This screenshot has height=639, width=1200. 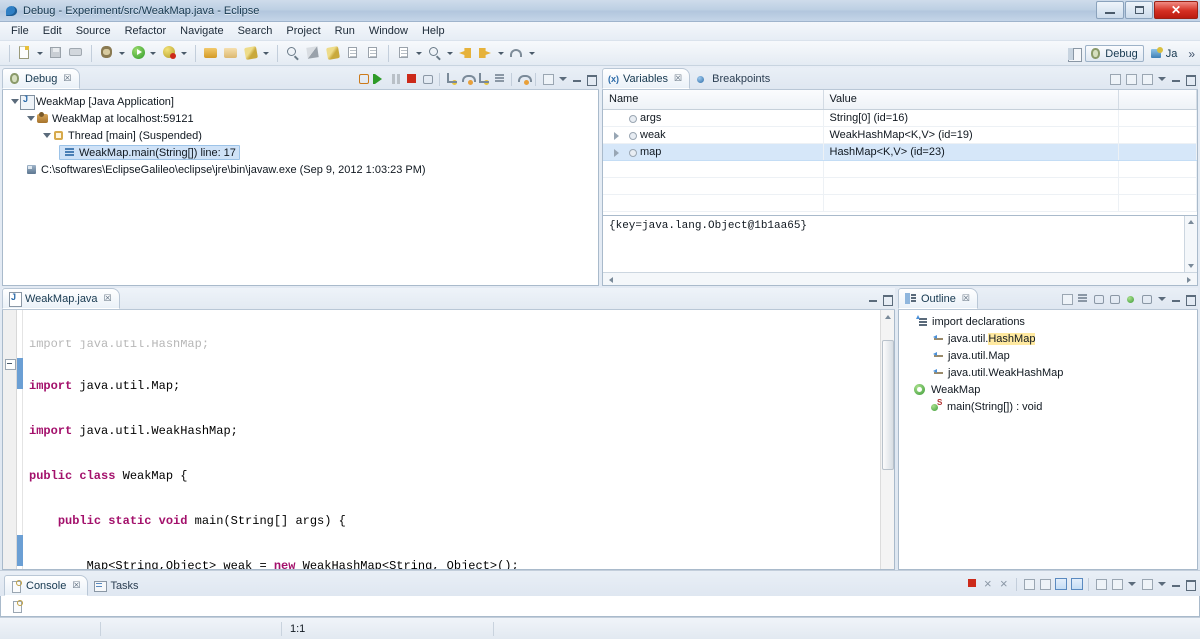 What do you see at coordinates (1098, 299) in the screenshot?
I see `hide-fields-icon` at bounding box center [1098, 299].